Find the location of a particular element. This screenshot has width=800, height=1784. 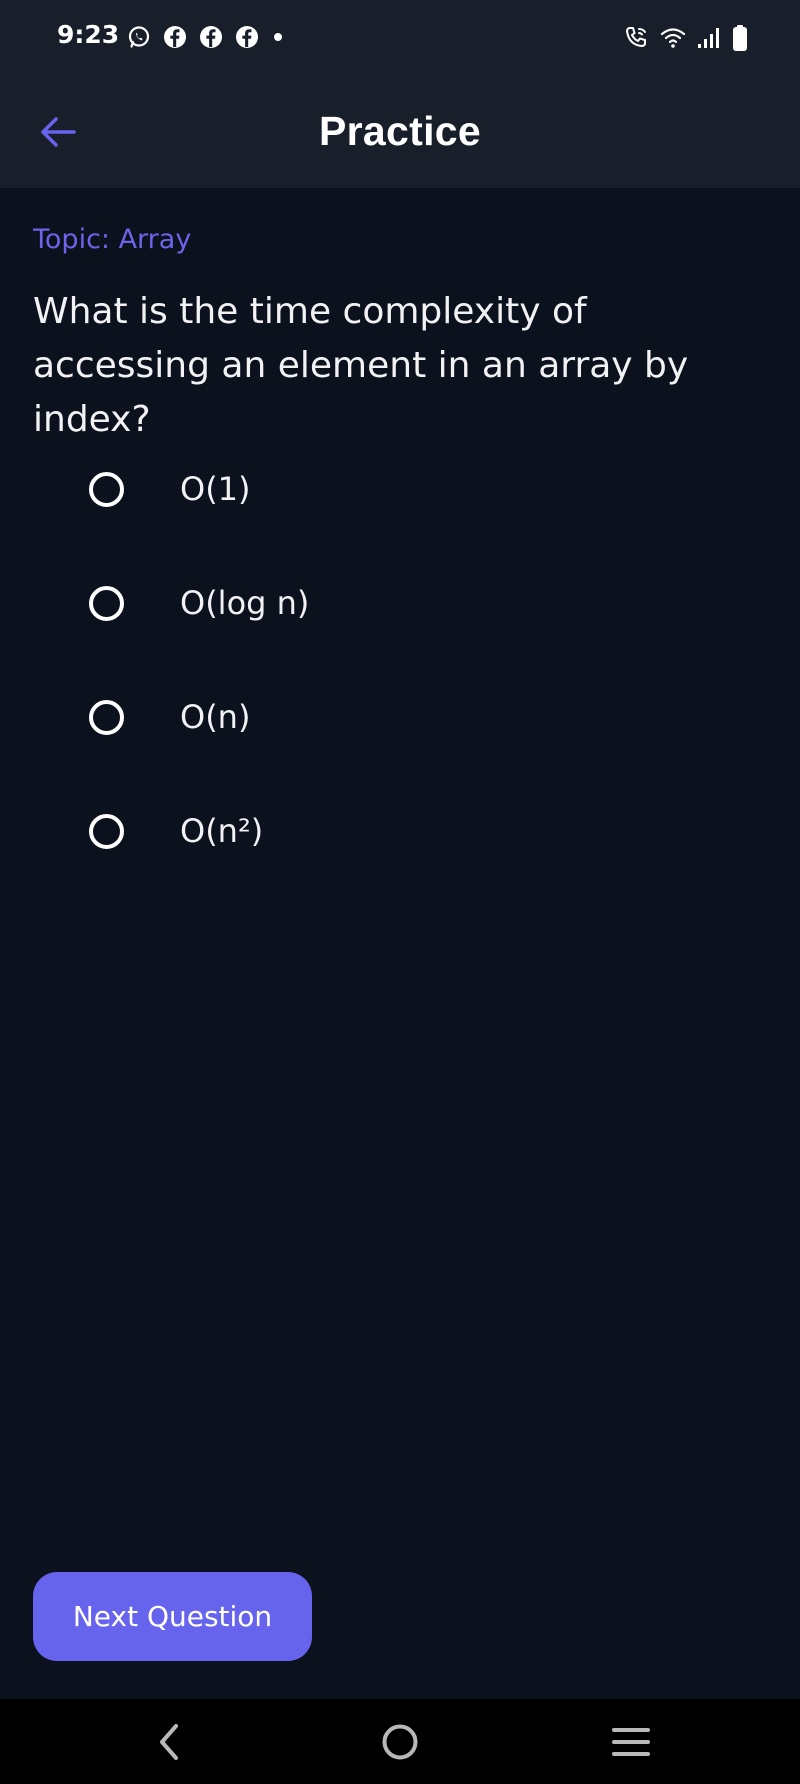

answer-option: O(n²) is located at coordinates (400, 831).